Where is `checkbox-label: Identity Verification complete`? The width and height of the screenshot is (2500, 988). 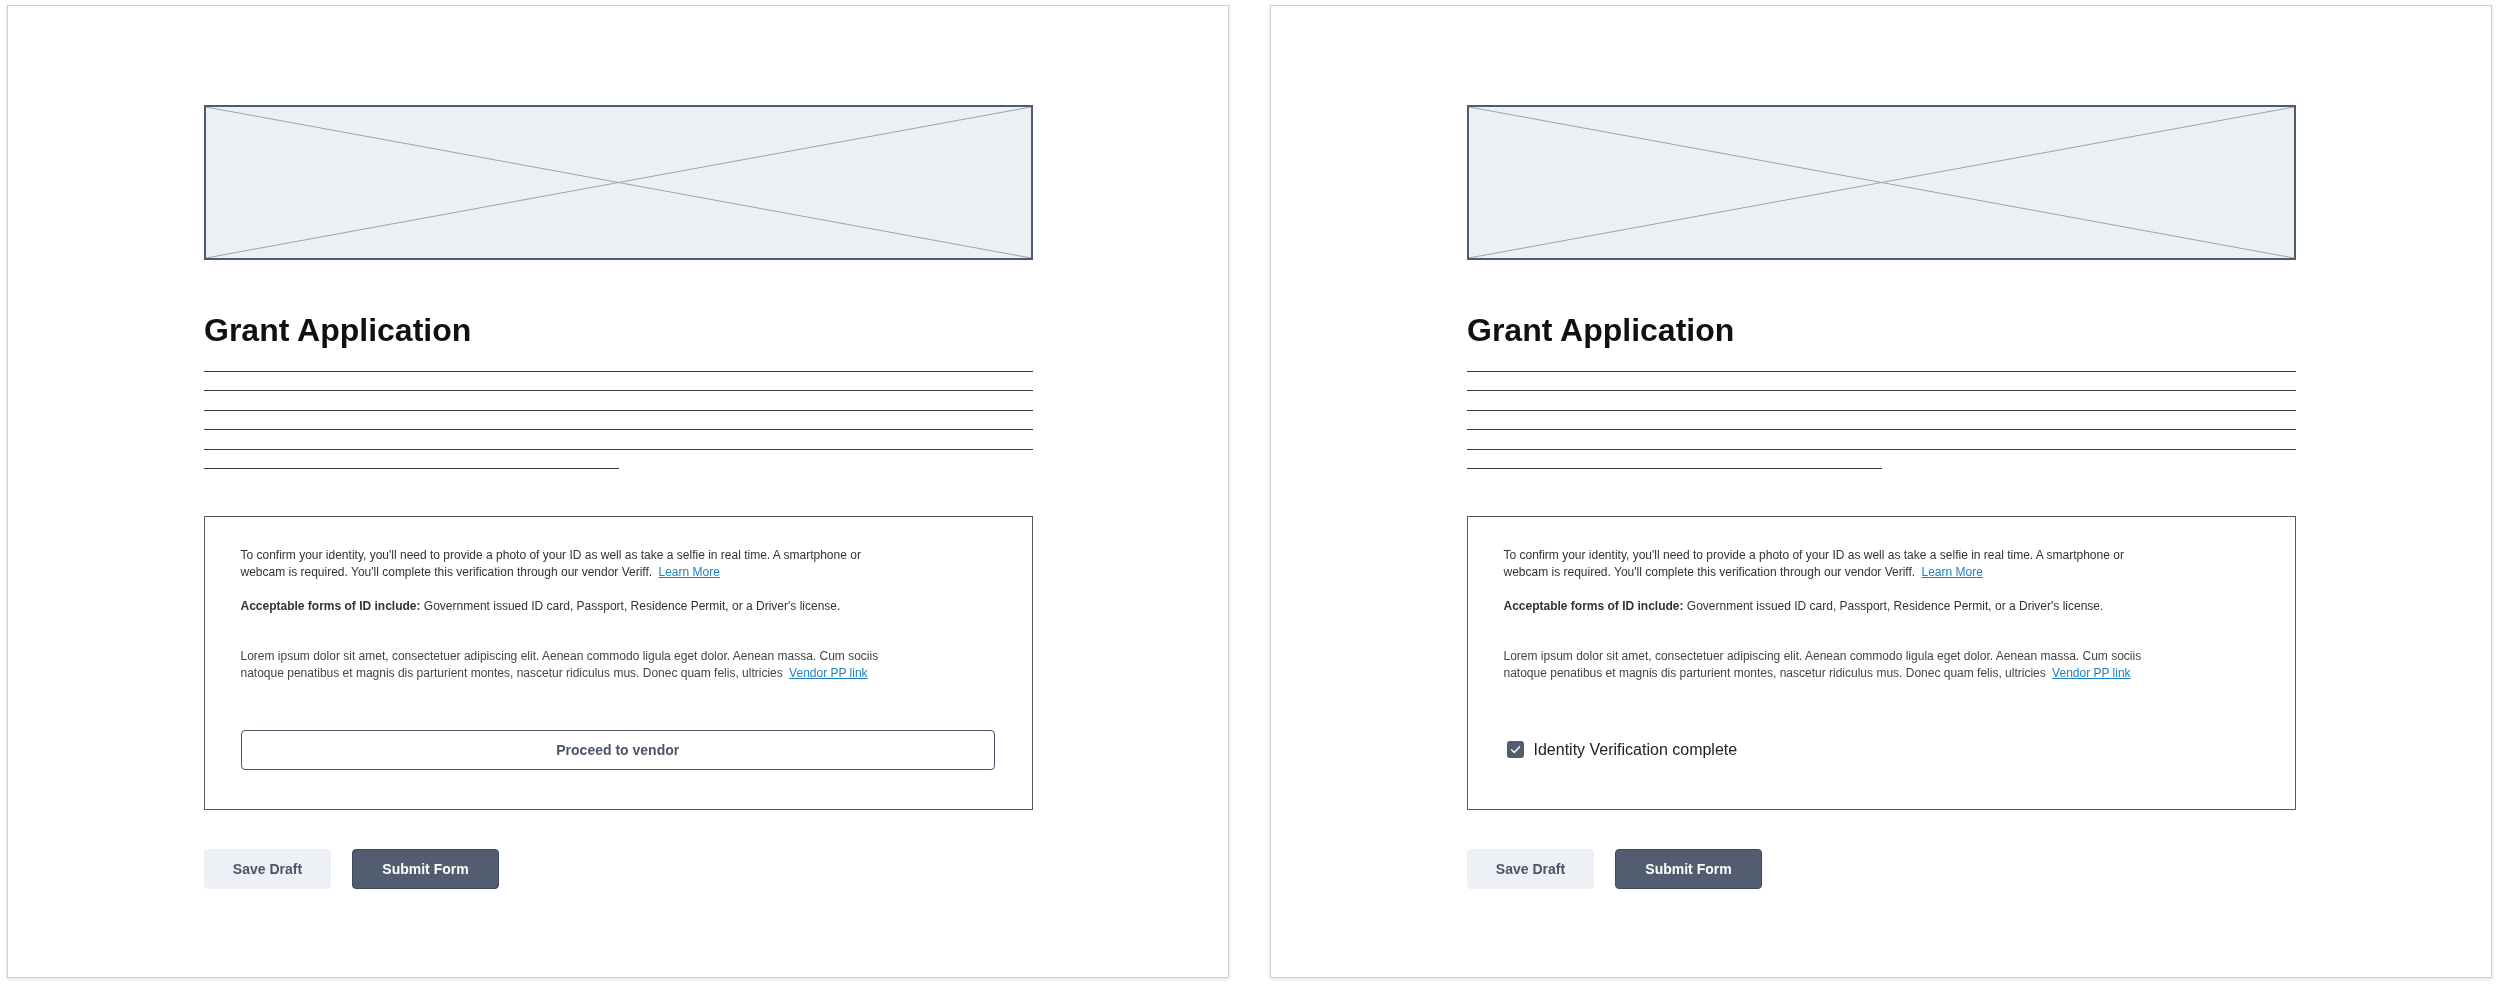 checkbox-label: Identity Verification complete is located at coordinates (1635, 749).